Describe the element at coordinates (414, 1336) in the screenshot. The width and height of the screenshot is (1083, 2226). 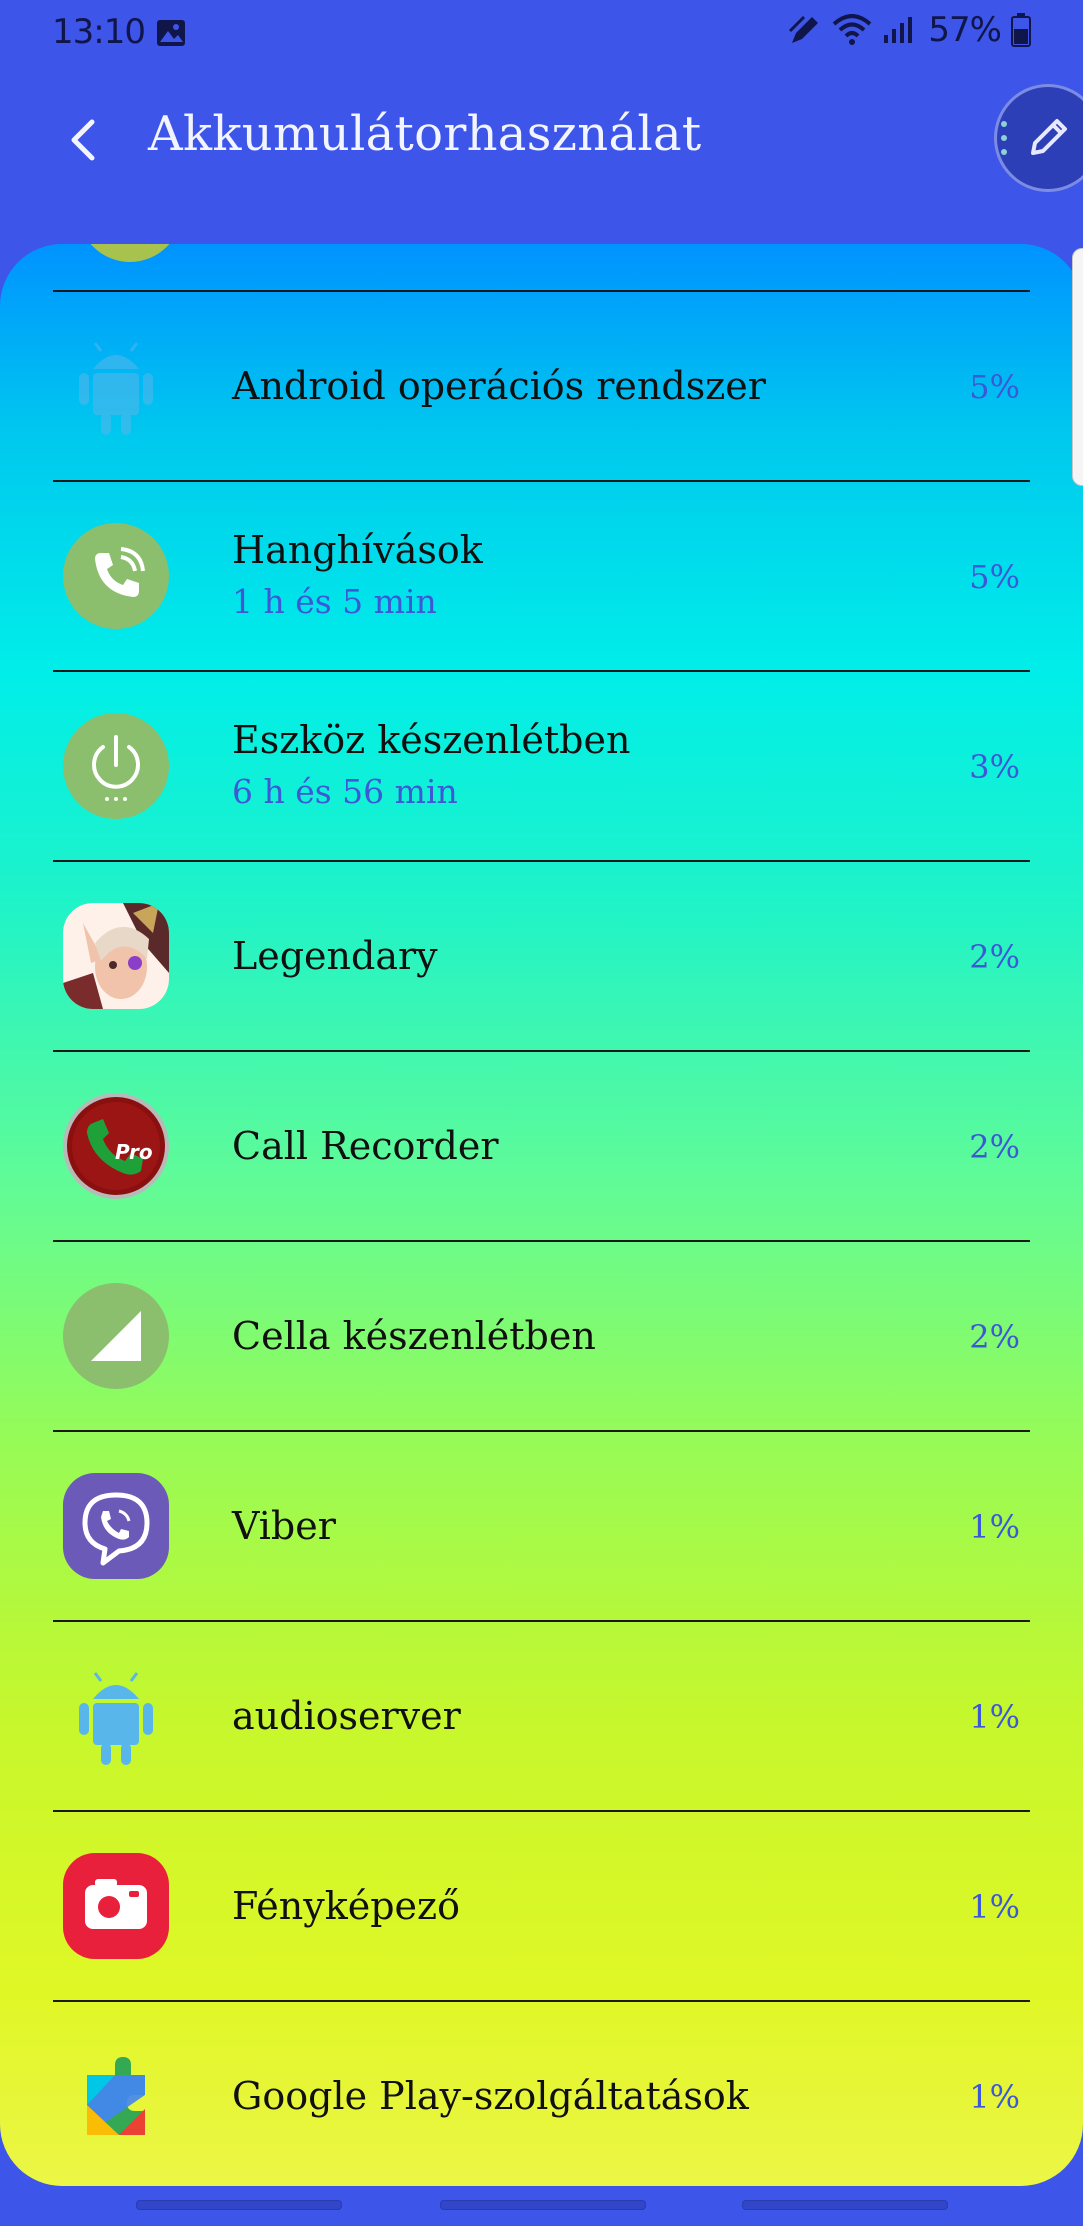
I see `item-label: Cella készenlétben` at that location.